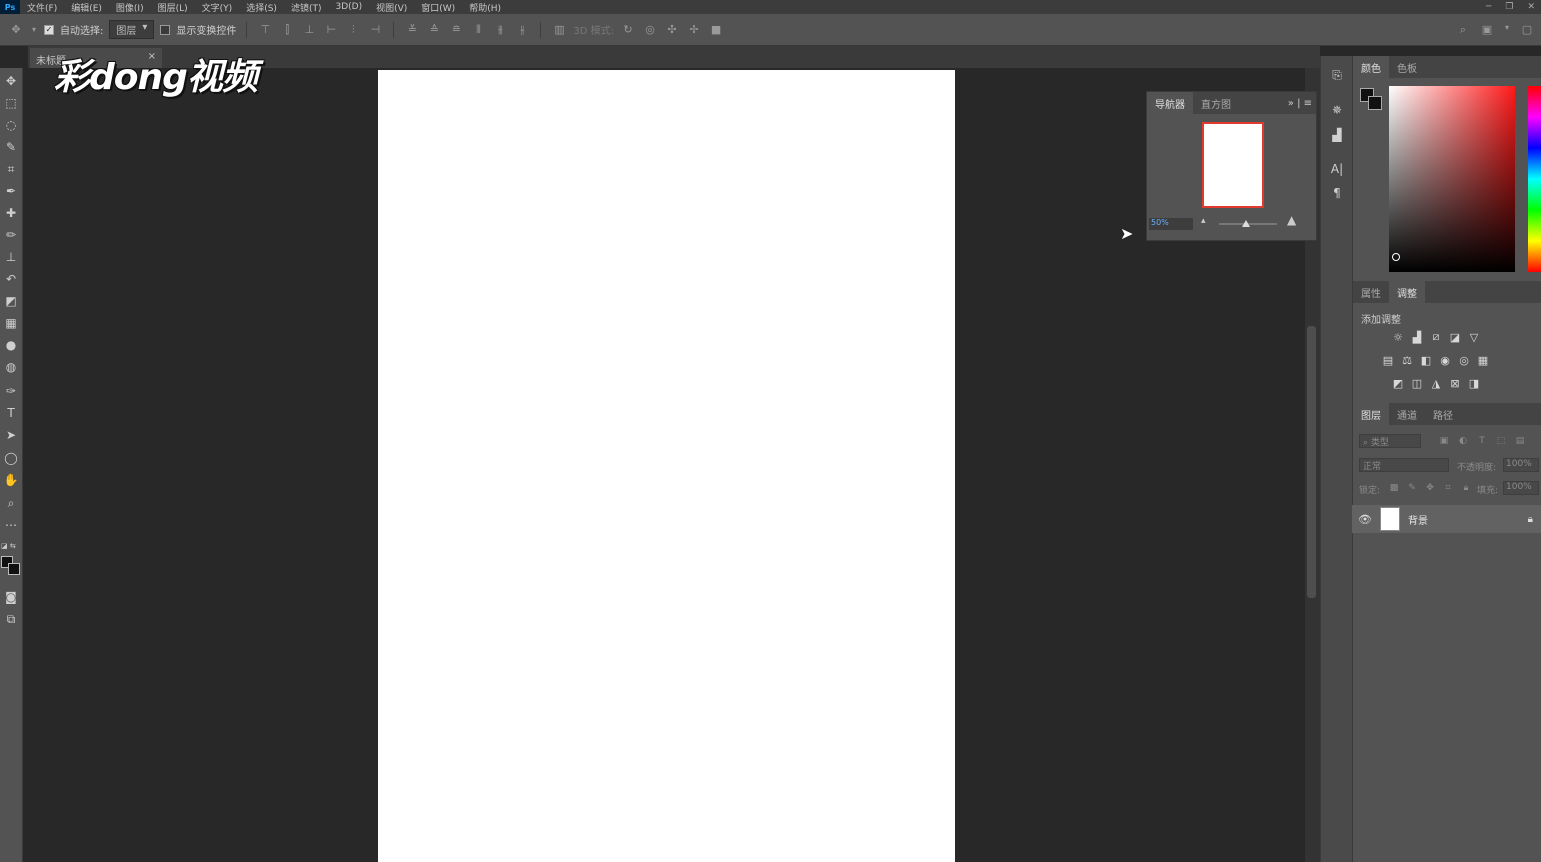 The width and height of the screenshot is (1541, 862). What do you see at coordinates (1302, 103) in the screenshot?
I see `panel-menu-icon: » | ≡` at bounding box center [1302, 103].